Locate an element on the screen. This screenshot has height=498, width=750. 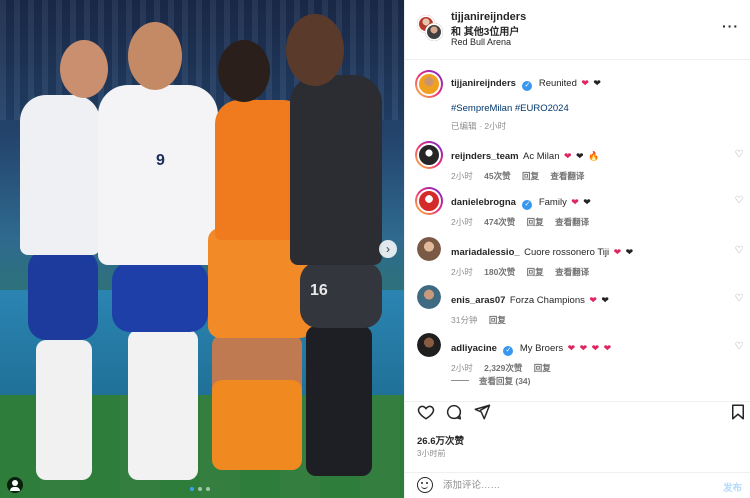
comment-username: enis_aras07 is located at coordinates (478, 300).